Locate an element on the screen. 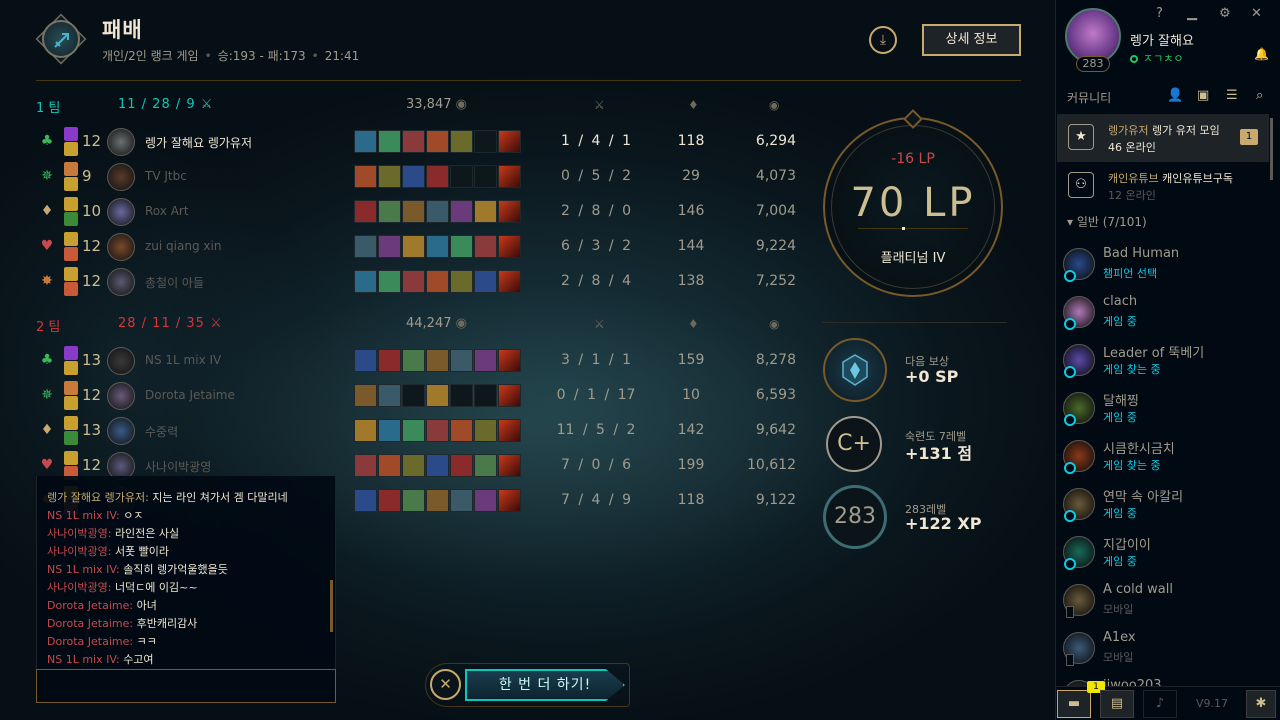  chat-input is located at coordinates (186, 686).